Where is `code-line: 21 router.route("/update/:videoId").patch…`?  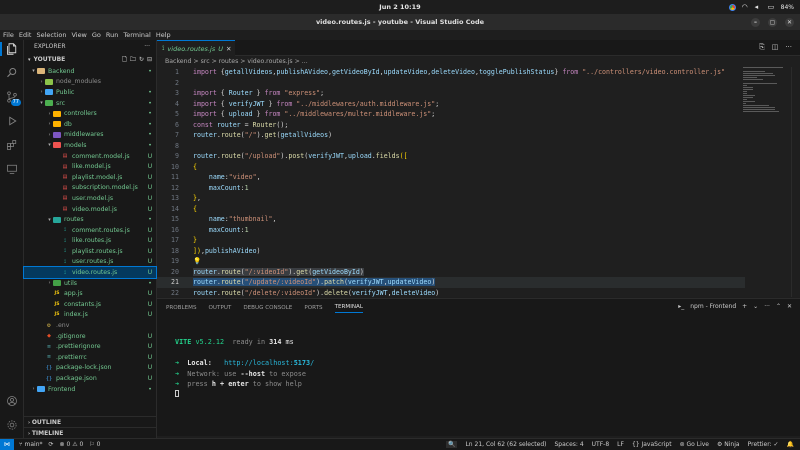 code-line: 21 router.route("/update/:videoId").patch… is located at coordinates (451, 282).